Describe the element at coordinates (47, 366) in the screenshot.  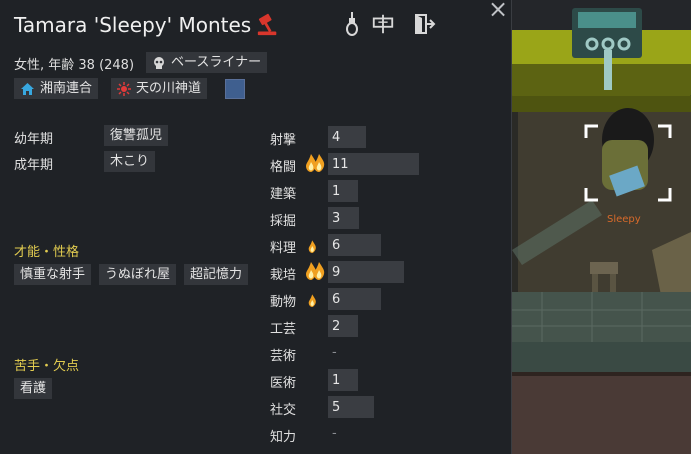
I see `incapable-heading: 苦手・欠点` at that location.